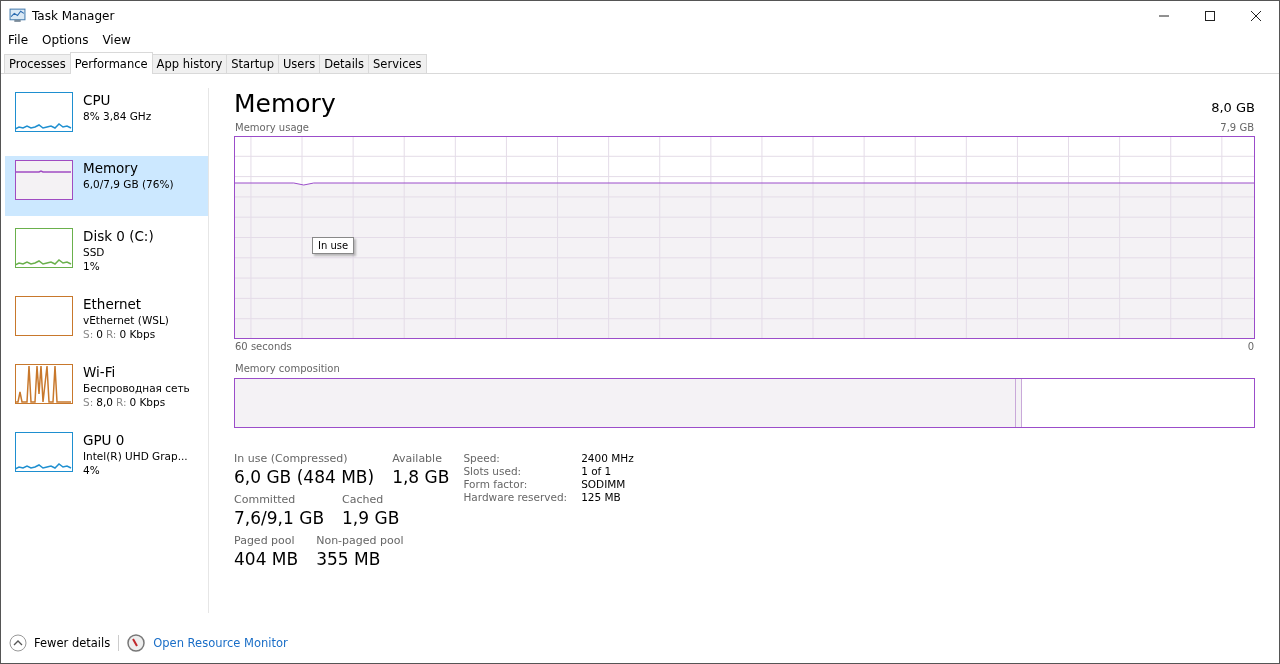 The height and width of the screenshot is (664, 1280). Describe the element at coordinates (265, 499) in the screenshot. I see `stat-label: Committed` at that location.